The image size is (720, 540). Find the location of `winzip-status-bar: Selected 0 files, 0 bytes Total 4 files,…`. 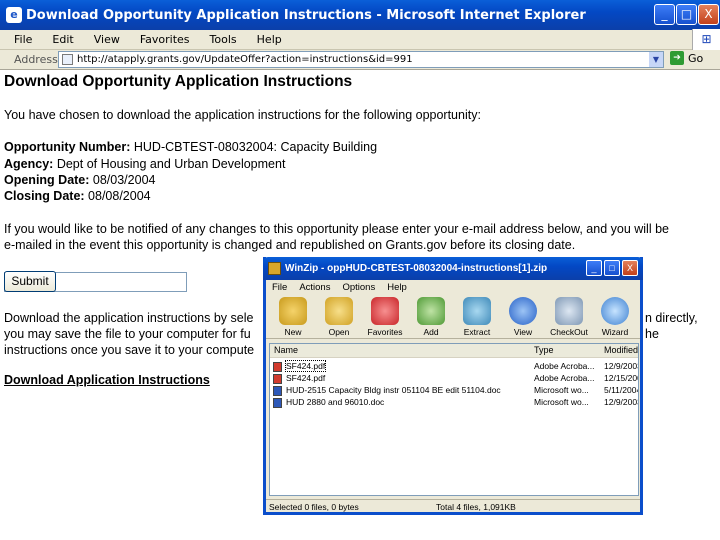

winzip-status-bar: Selected 0 files, 0 bytes Total 4 files,… is located at coordinates (453, 506).